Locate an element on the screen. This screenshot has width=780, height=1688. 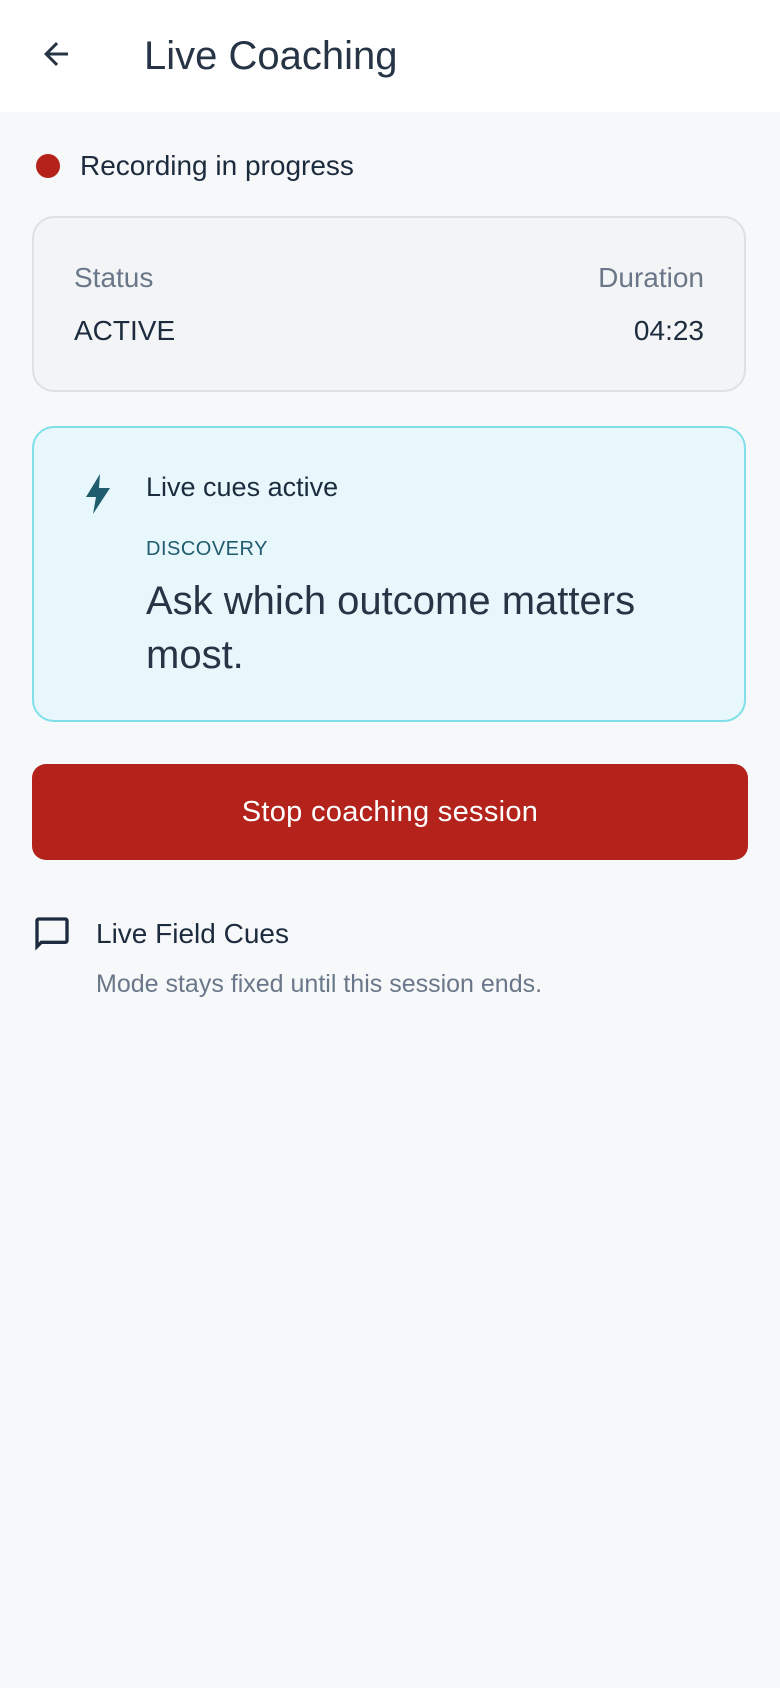
chat-bubble-icon is located at coordinates (52, 934).